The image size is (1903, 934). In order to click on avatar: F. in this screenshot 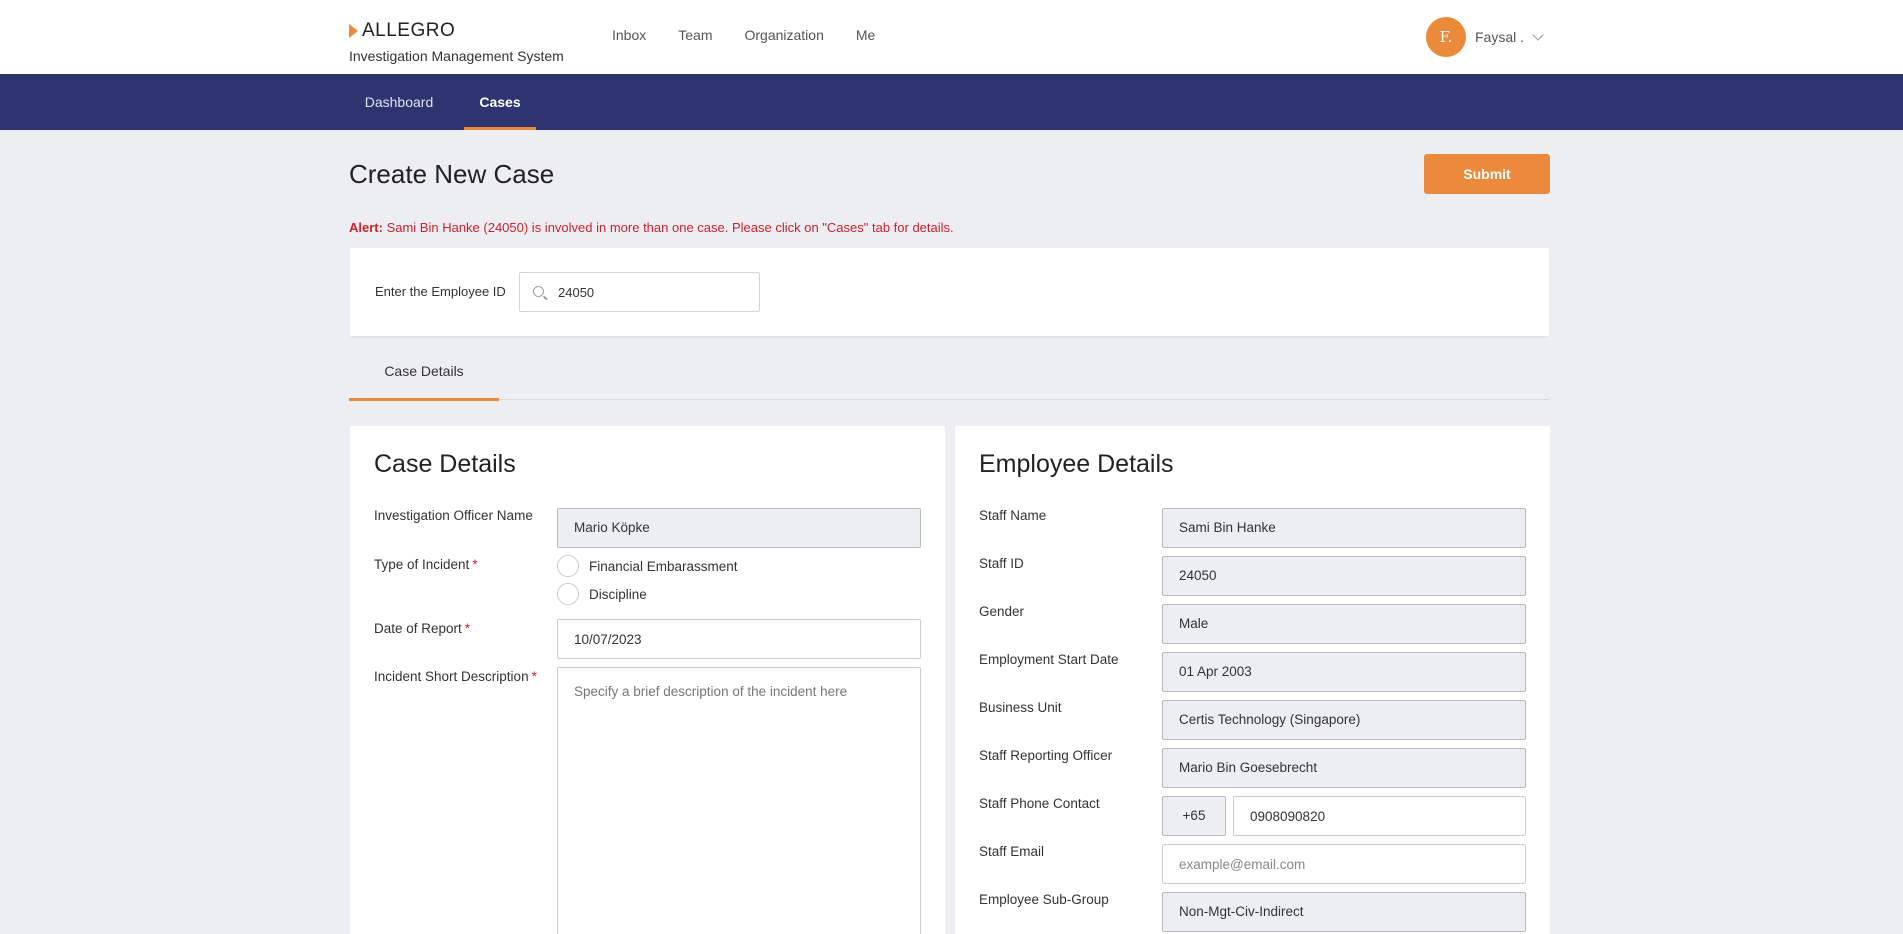, I will do `click(1446, 37)`.